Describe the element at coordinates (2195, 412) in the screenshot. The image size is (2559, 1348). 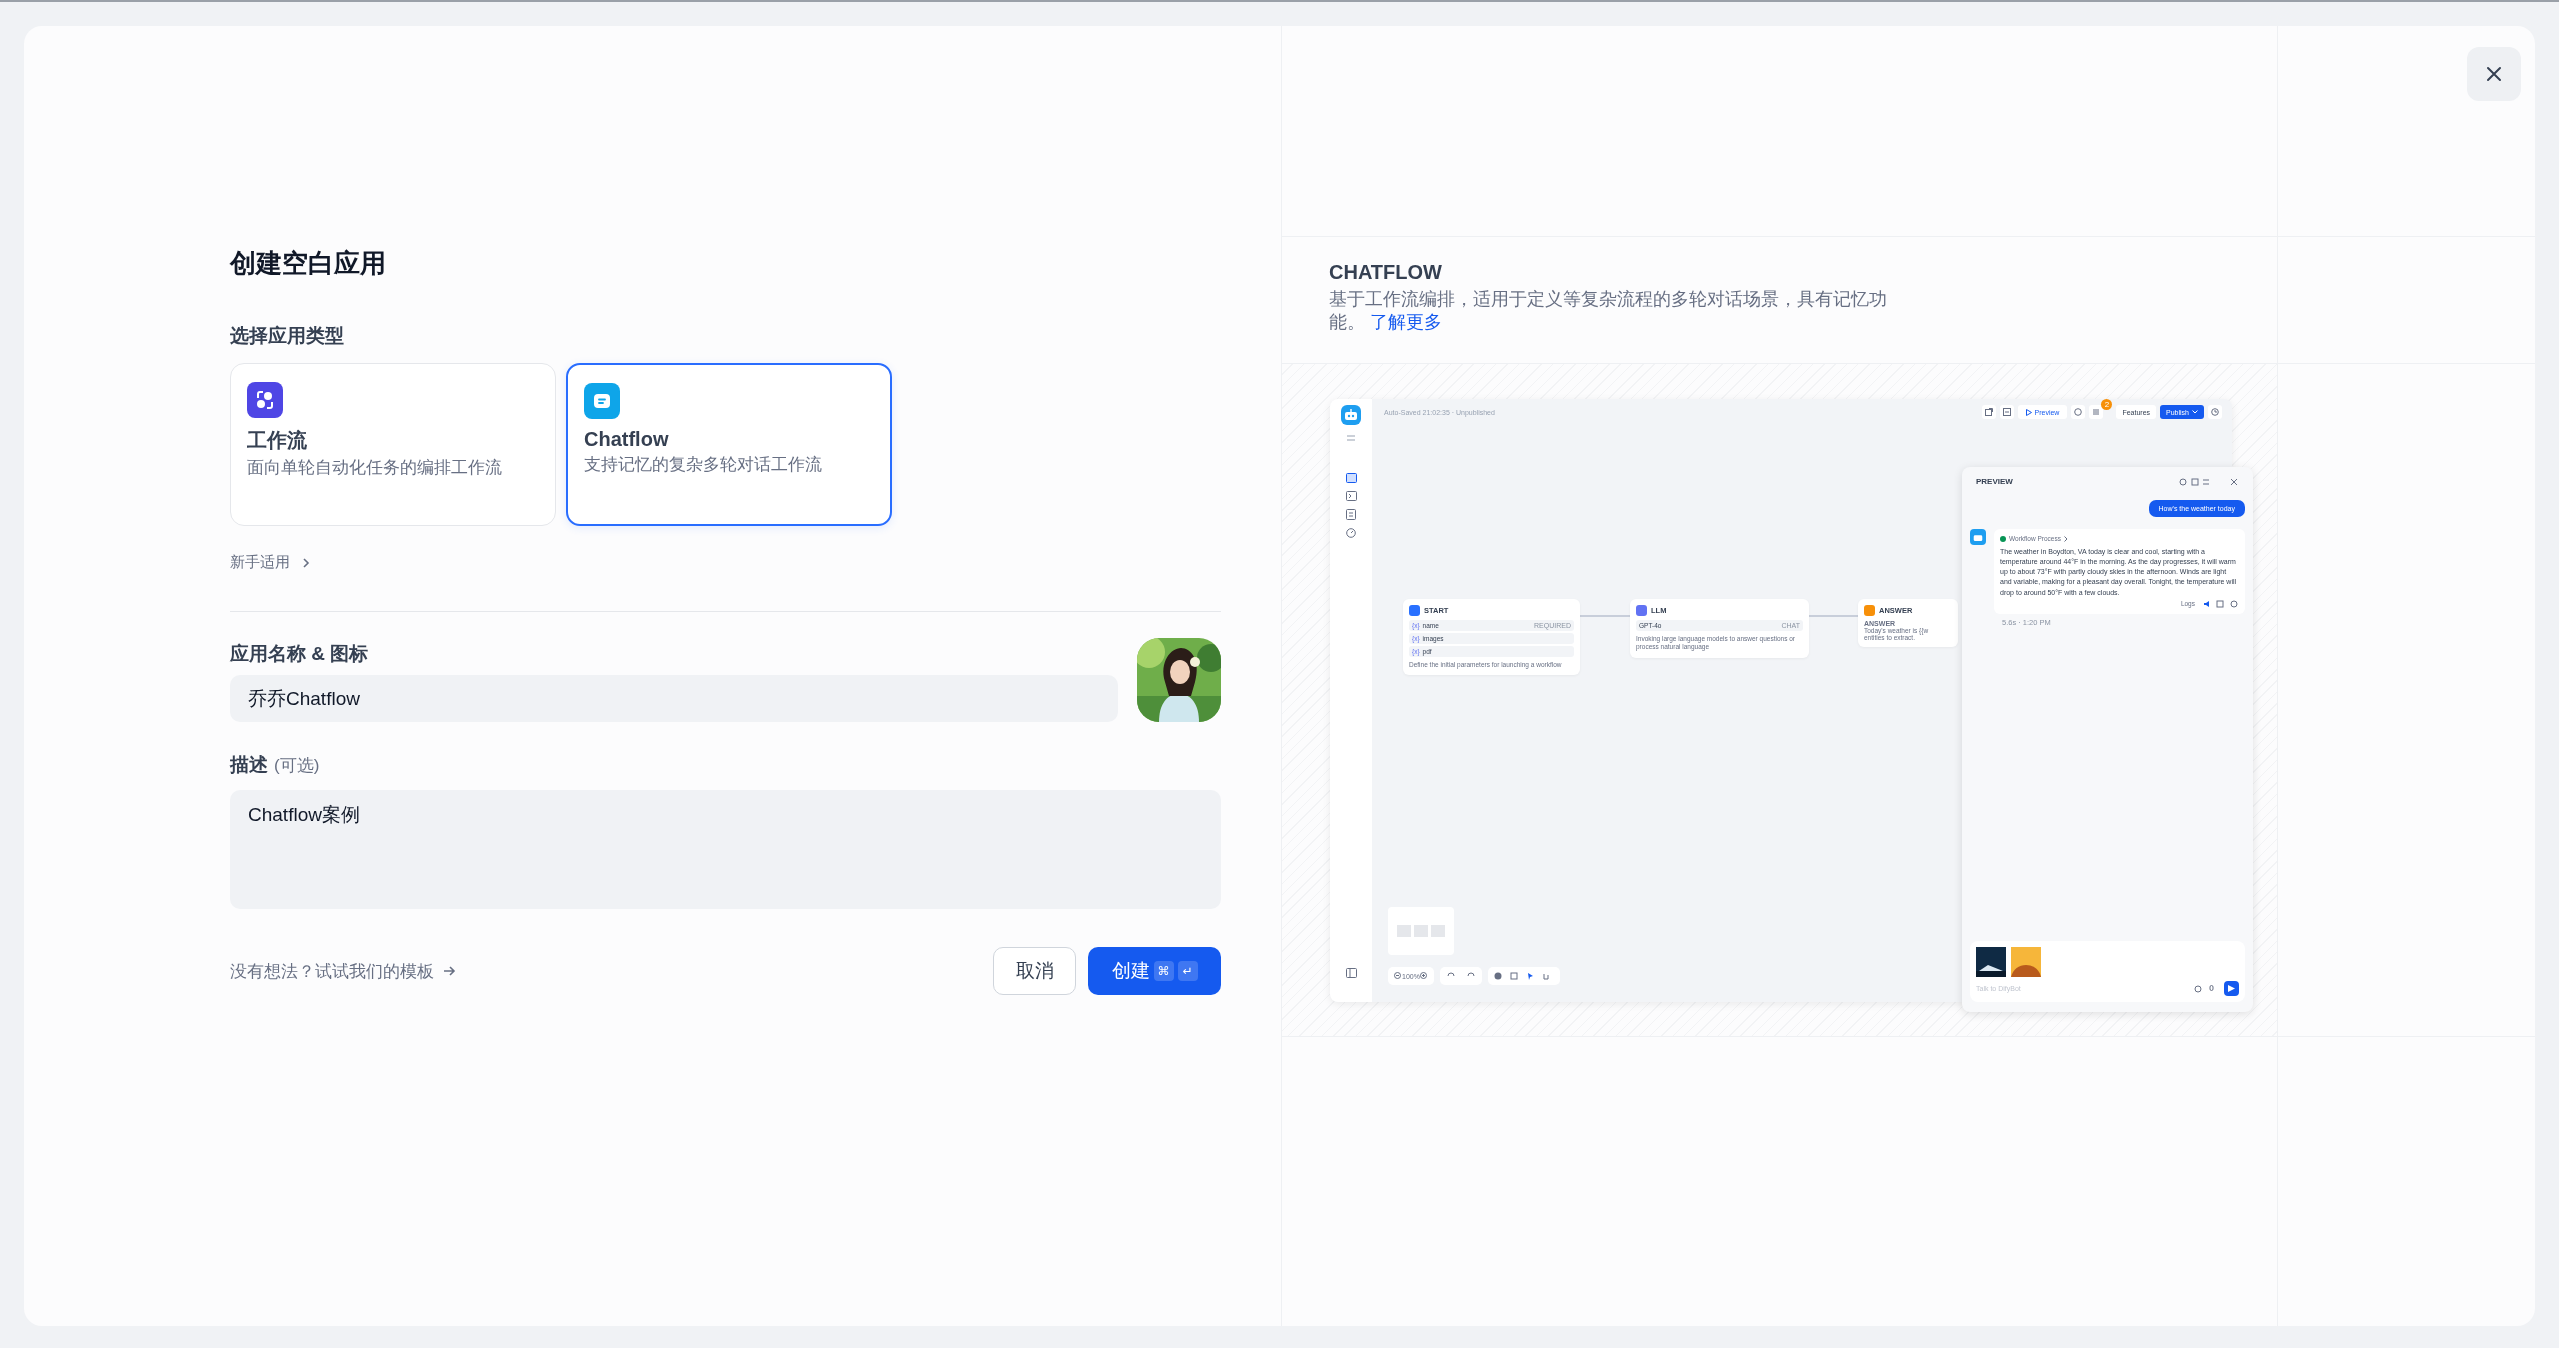
I see `chevron-down-icon` at that location.